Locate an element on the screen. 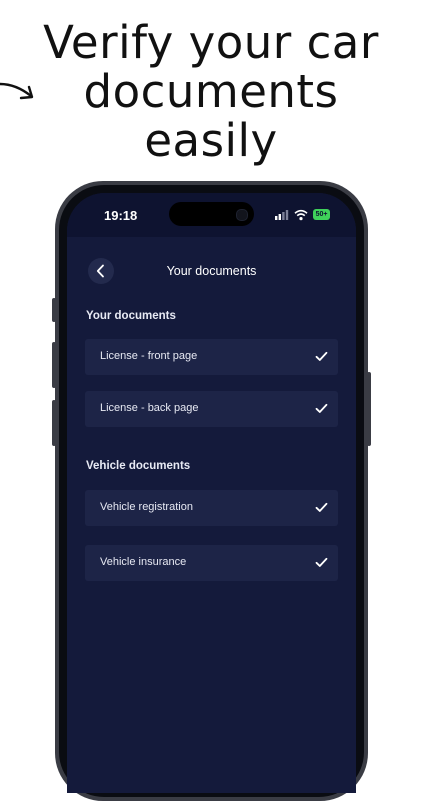 The image size is (422, 801). headline-line-3: easily is located at coordinates (211, 140).